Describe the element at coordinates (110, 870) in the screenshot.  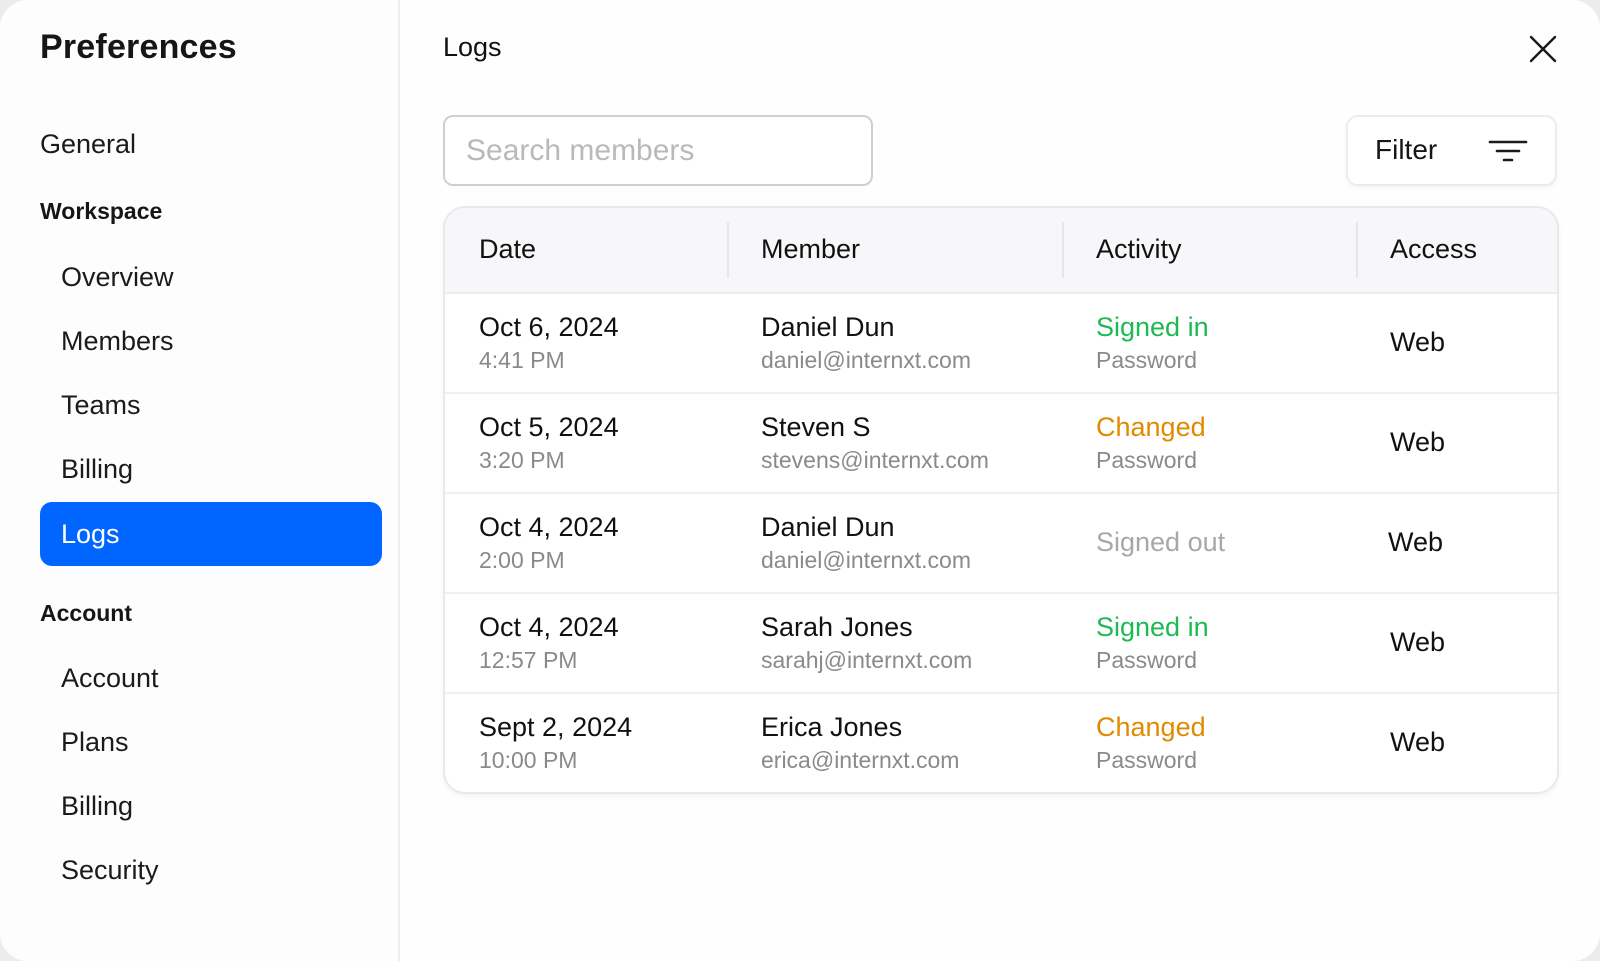
I see `sidebar-item-security: Security` at that location.